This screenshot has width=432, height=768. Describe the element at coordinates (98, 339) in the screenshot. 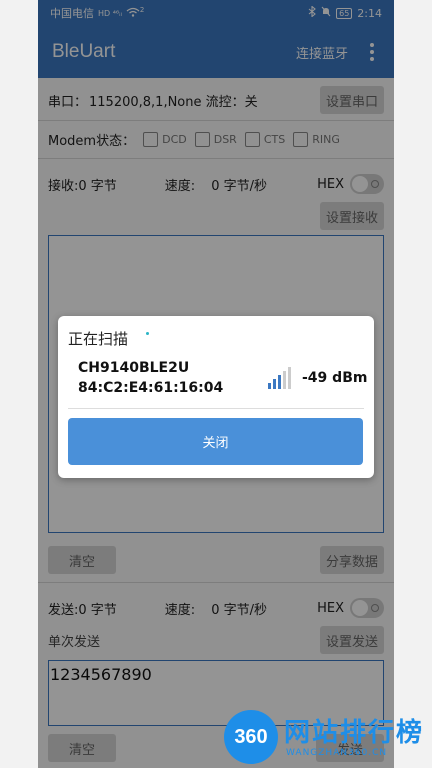

I see `dialog-title: 正在扫描` at that location.